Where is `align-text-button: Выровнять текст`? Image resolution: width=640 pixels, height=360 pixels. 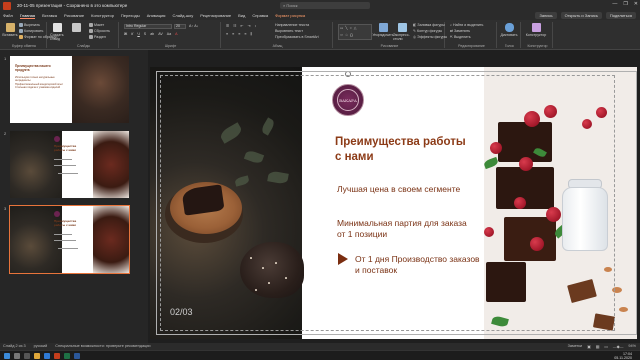 align-text-button: Выровнять текст is located at coordinates (289, 31).